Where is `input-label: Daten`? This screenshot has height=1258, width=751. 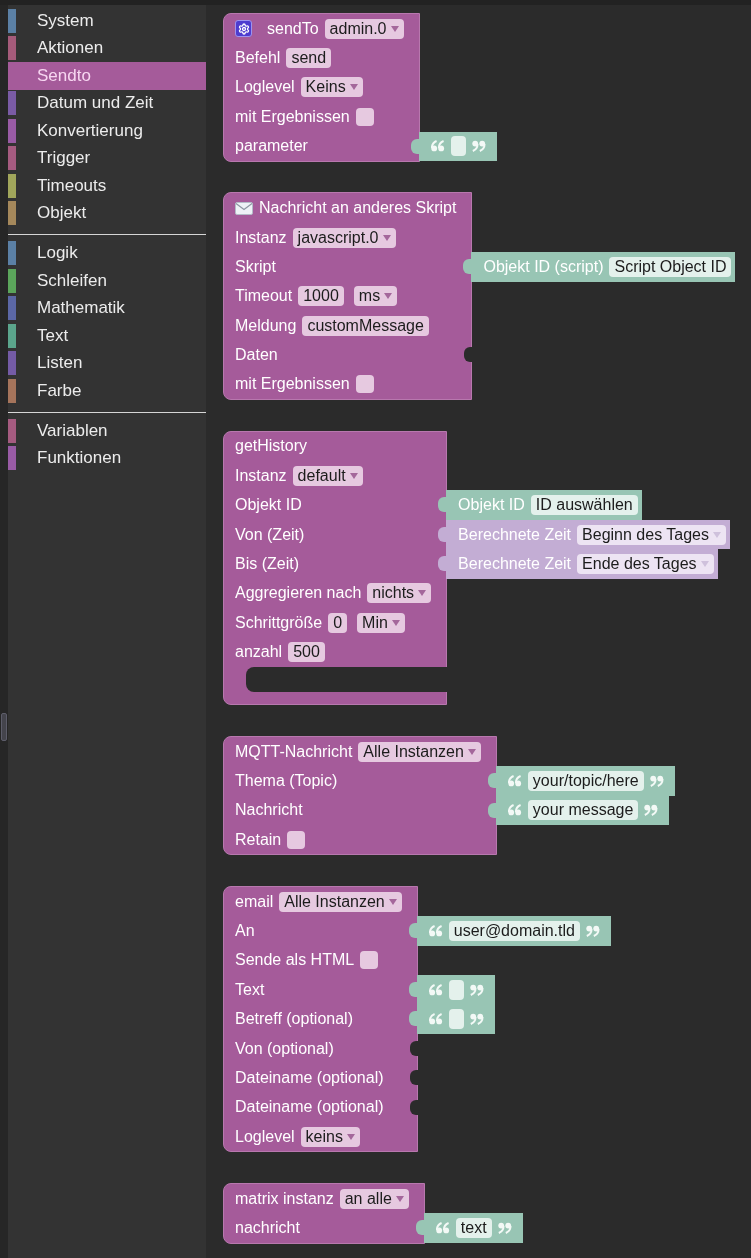
input-label: Daten is located at coordinates (256, 355).